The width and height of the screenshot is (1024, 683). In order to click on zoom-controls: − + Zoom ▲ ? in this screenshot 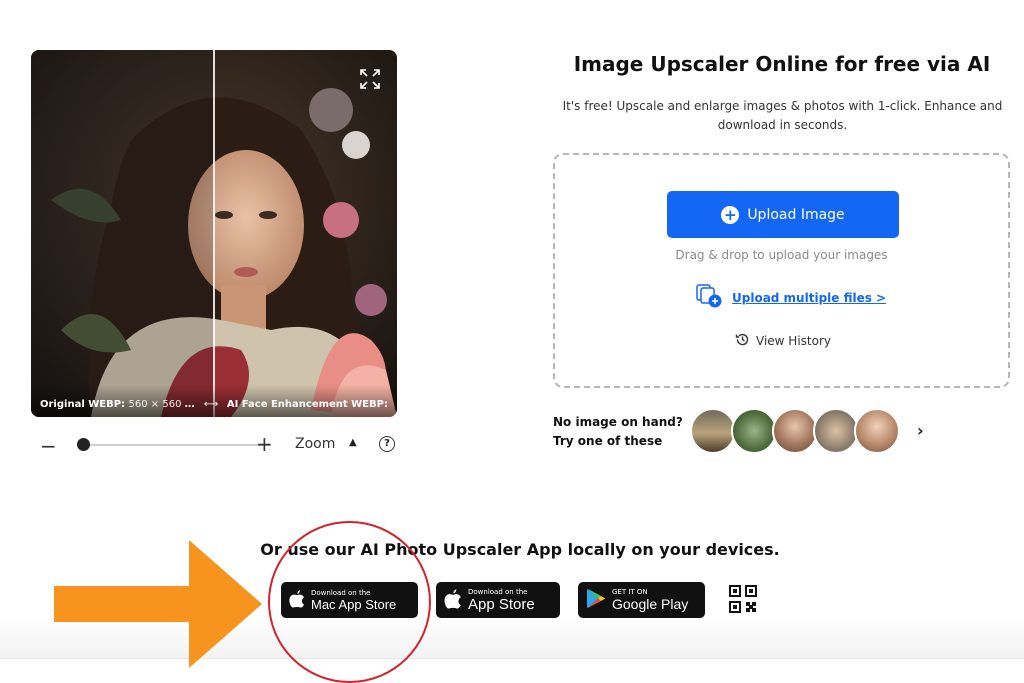, I will do `click(220, 445)`.